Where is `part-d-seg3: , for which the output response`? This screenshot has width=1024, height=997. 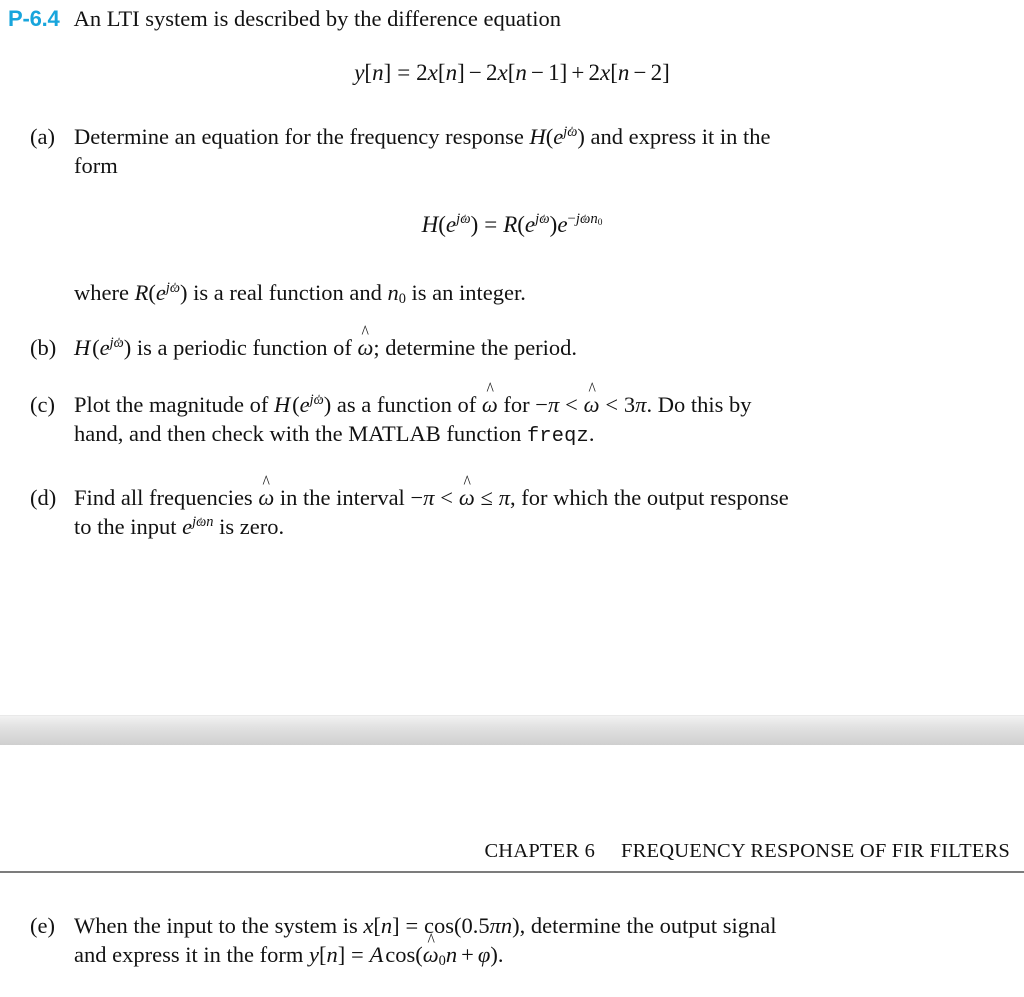 part-d-seg3: , for which the output response is located at coordinates (649, 497).